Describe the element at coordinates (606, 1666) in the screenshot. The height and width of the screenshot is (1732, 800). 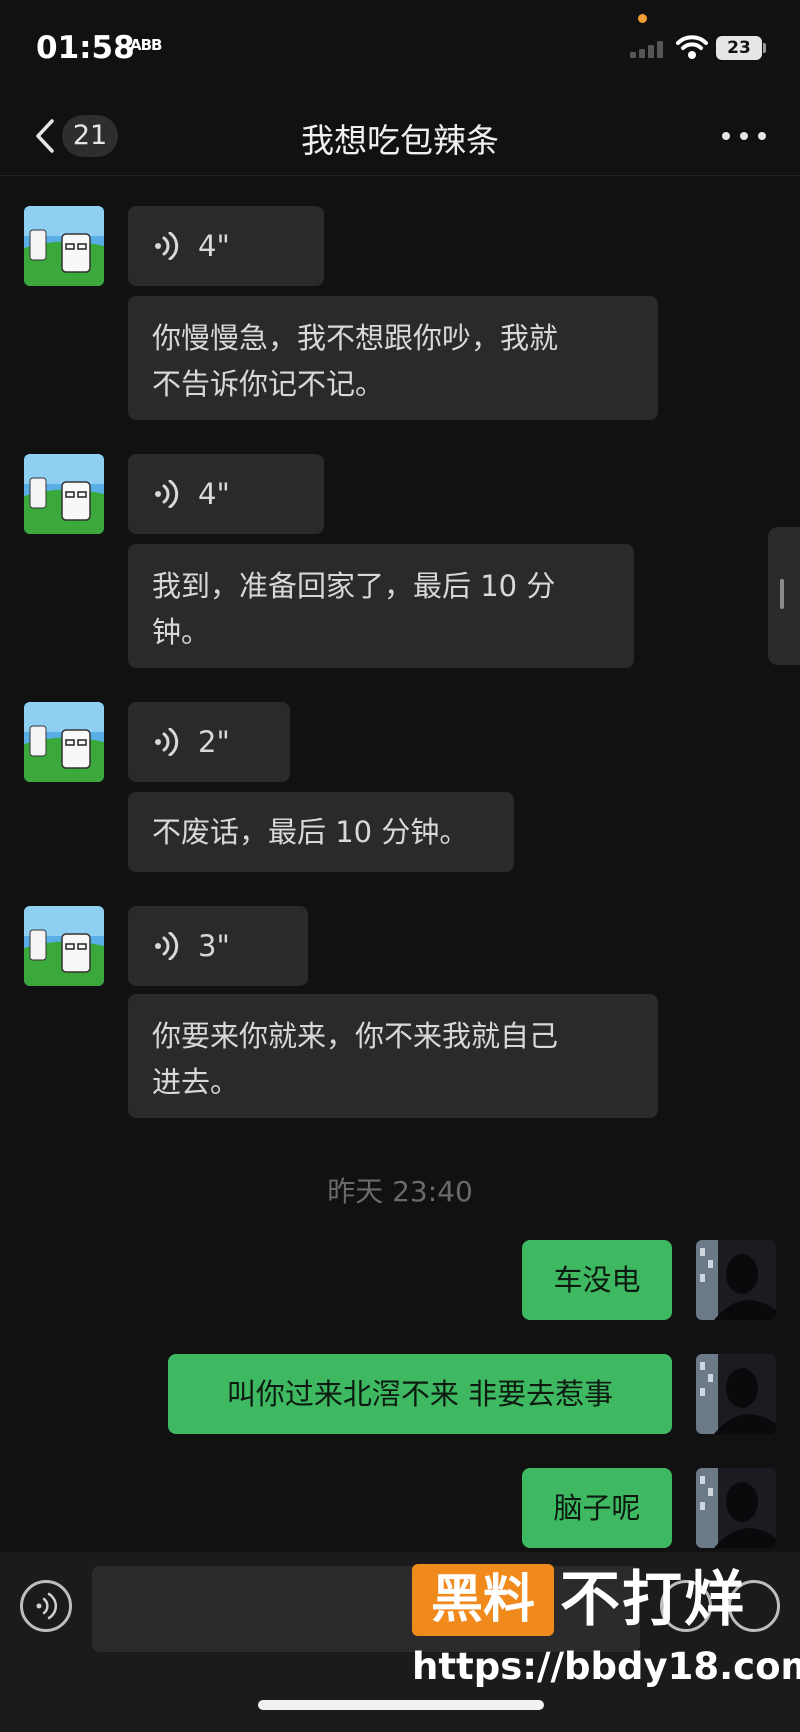
I see `watermark-url: https://bbdy18.com` at that location.